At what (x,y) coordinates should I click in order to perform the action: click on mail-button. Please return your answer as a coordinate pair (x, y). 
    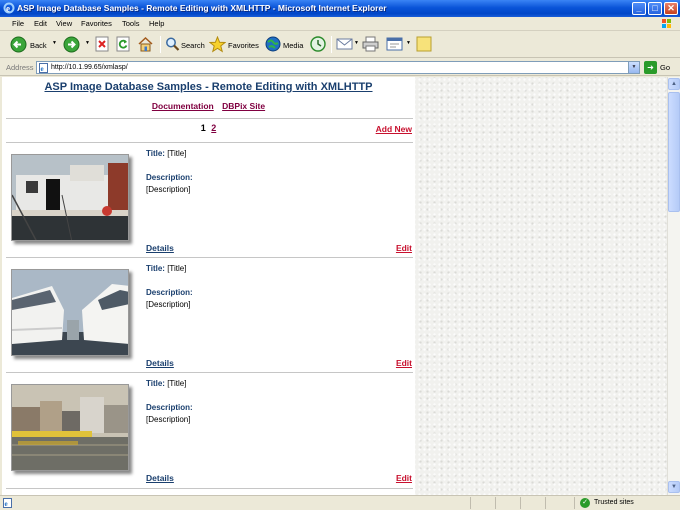
    Looking at the image, I should click on (345, 44).